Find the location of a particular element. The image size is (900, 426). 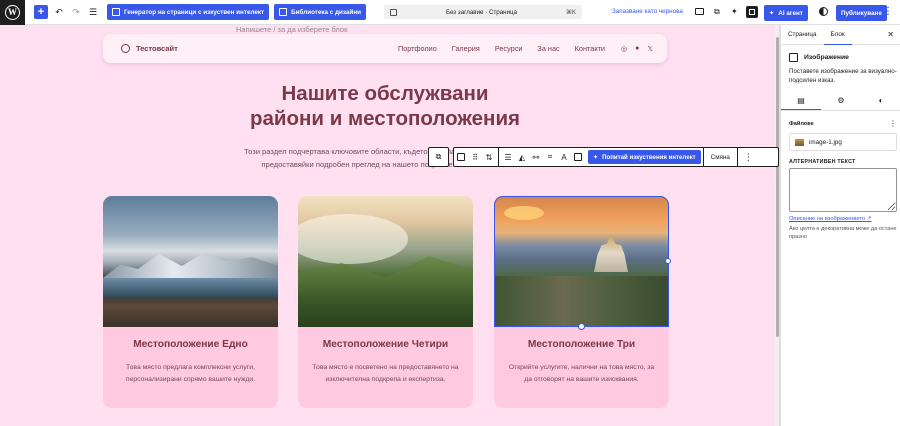

styles-tab-icon: ◐ is located at coordinates (880, 100).